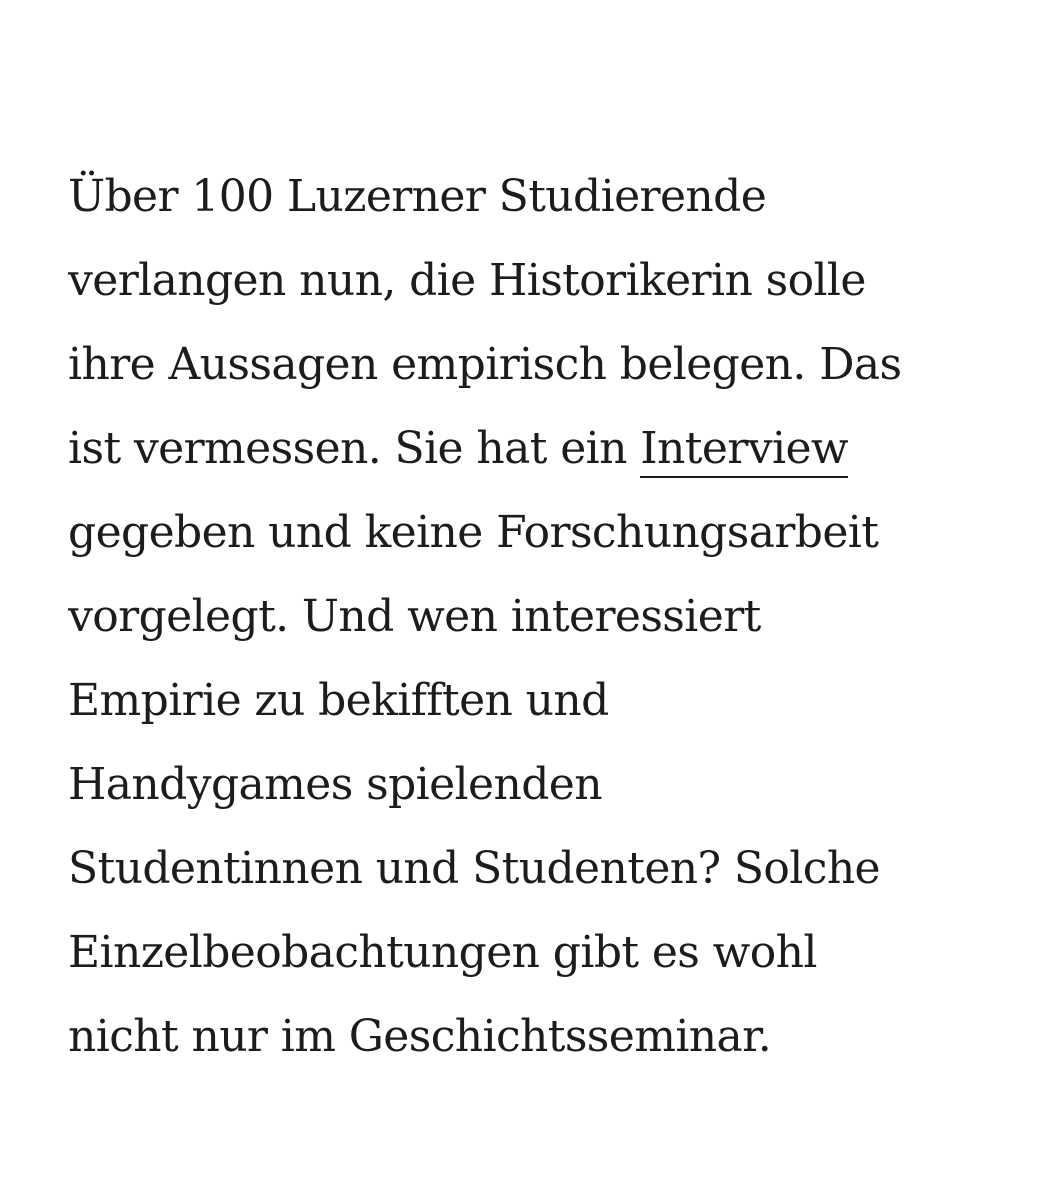 Image resolution: width=1044 pixels, height=1200 pixels. Describe the element at coordinates (485, 364) in the screenshot. I see `text-line: ihre Aussagen empirisch belegen. Das` at that location.